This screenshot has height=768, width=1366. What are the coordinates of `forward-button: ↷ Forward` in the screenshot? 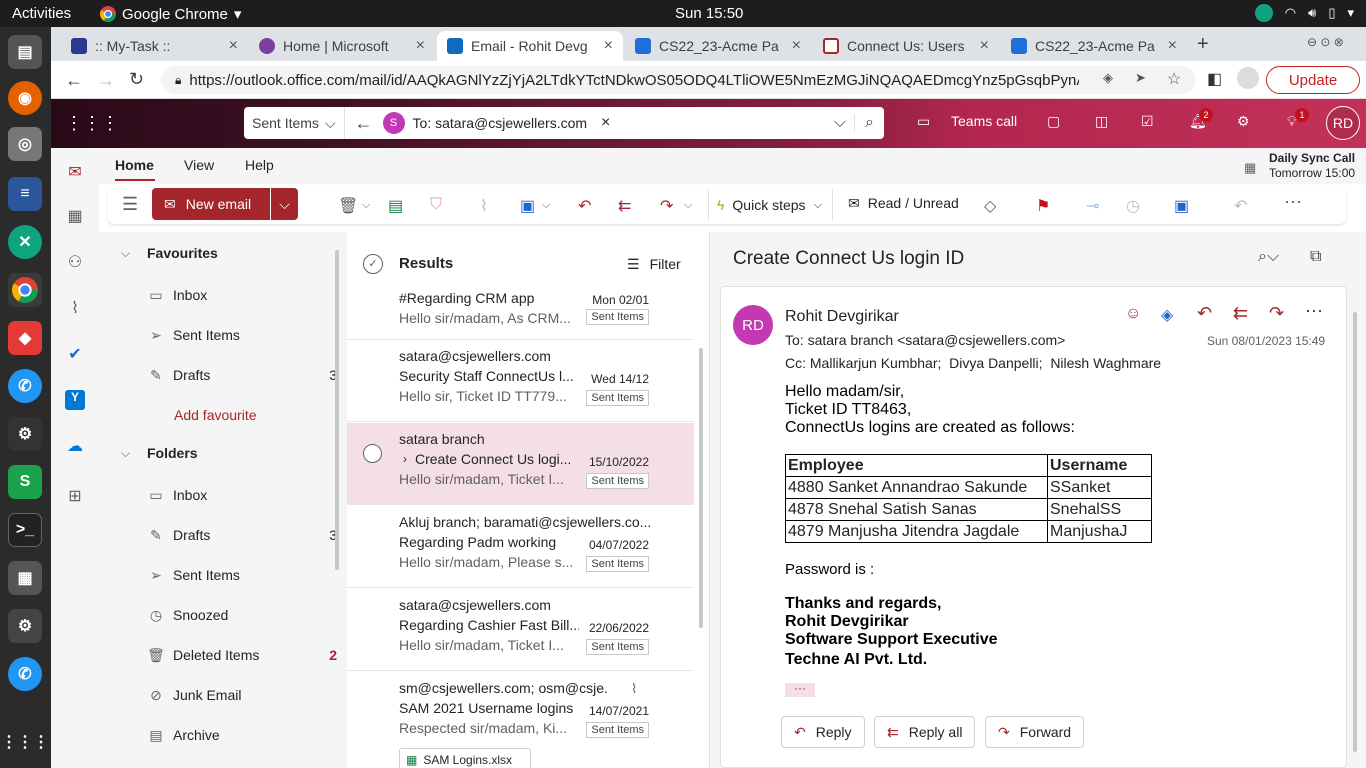 It's located at (1035, 732).